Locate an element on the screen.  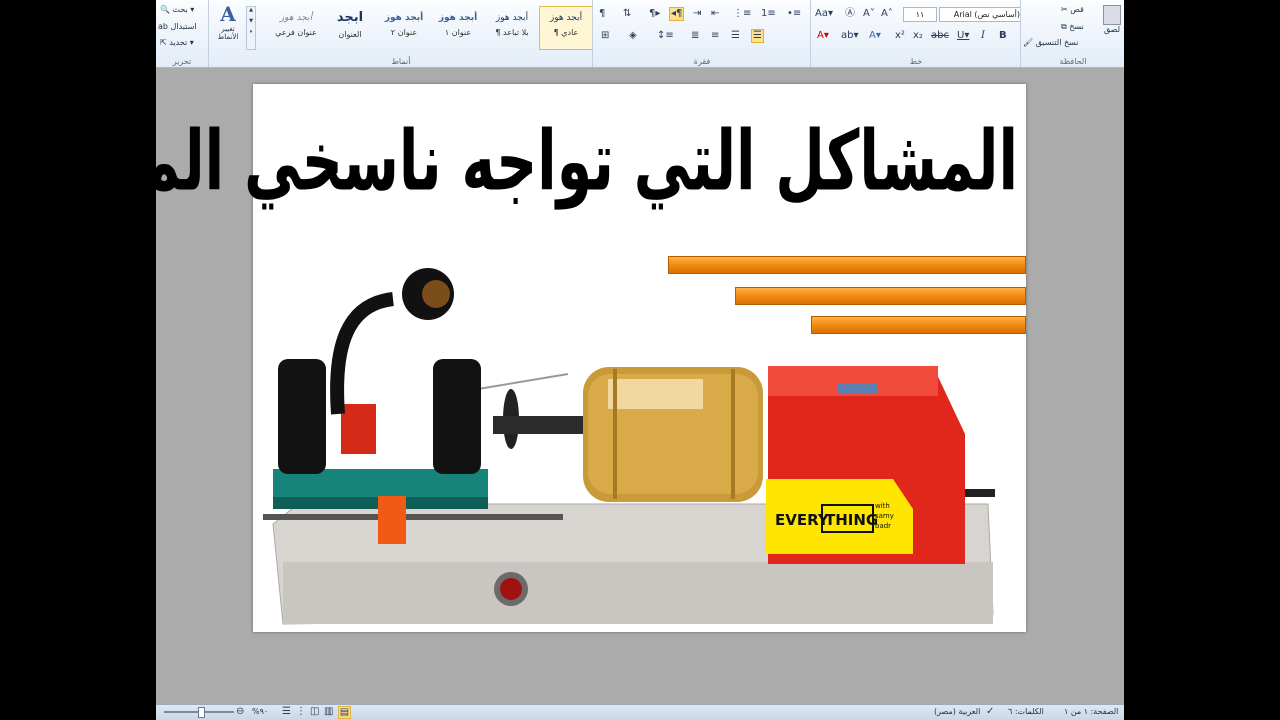
align-right-icon: ≡ is located at coordinates (715, 36).